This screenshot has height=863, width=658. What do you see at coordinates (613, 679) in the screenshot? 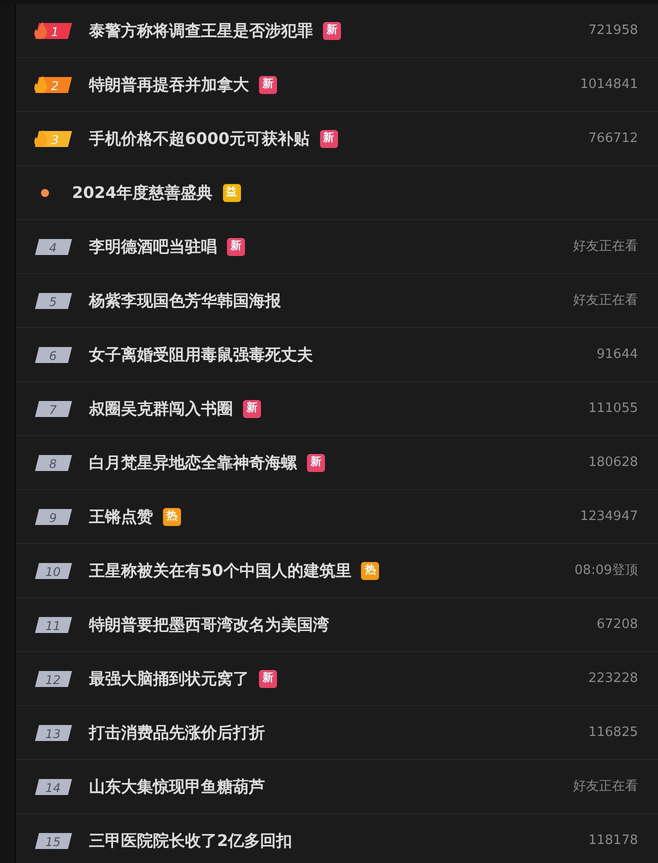
I see `heat-count: 223228` at bounding box center [613, 679].